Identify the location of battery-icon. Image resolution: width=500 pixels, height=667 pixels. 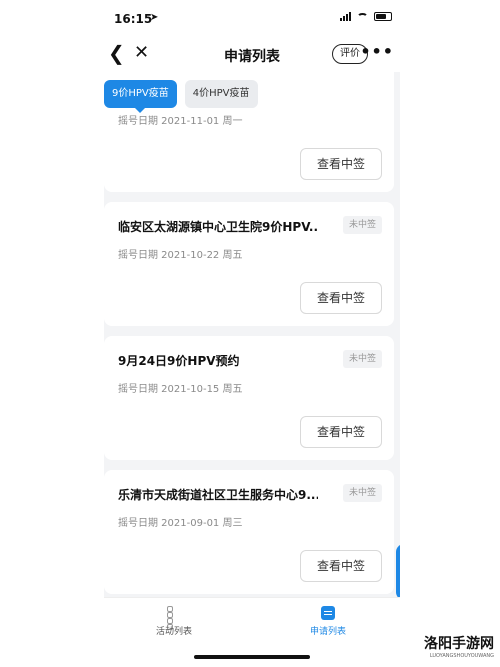
(383, 16).